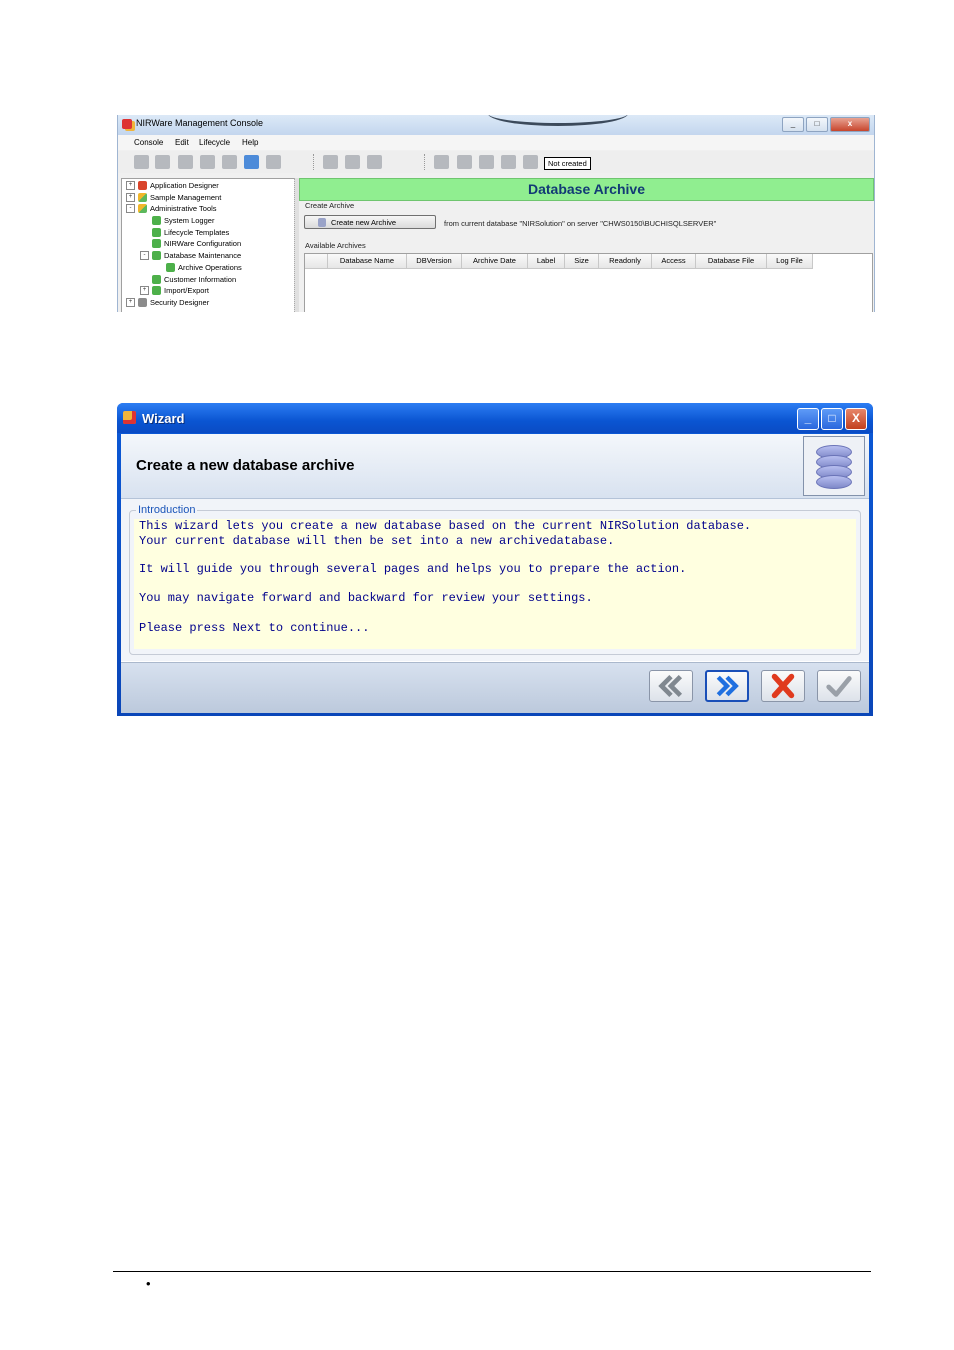  What do you see at coordinates (850, 124) in the screenshot?
I see `close-button: x` at bounding box center [850, 124].